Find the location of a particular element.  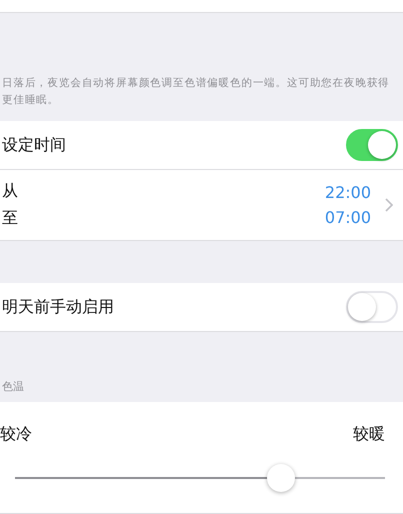

slider-label: 较暖 is located at coordinates (369, 434).